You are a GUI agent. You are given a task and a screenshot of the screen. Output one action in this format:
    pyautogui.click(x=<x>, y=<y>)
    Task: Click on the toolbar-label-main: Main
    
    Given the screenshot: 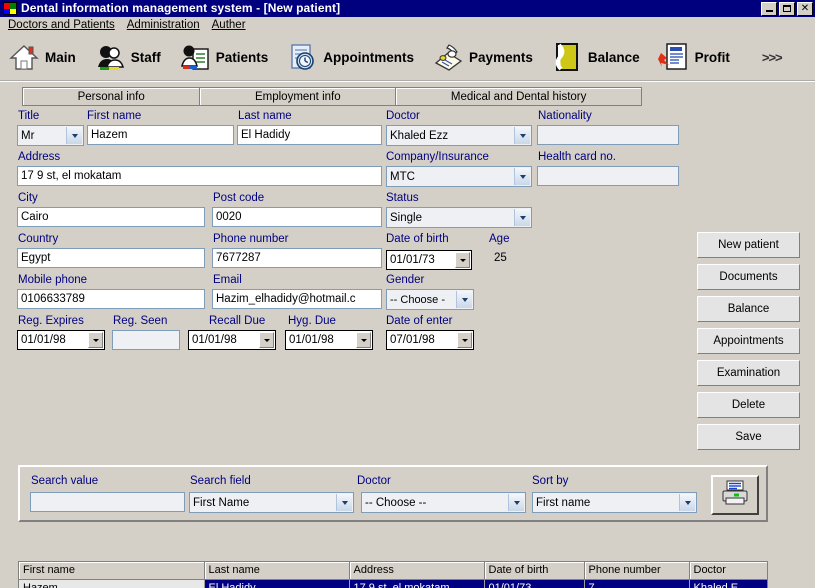 What is the action you would take?
    pyautogui.click(x=60, y=57)
    